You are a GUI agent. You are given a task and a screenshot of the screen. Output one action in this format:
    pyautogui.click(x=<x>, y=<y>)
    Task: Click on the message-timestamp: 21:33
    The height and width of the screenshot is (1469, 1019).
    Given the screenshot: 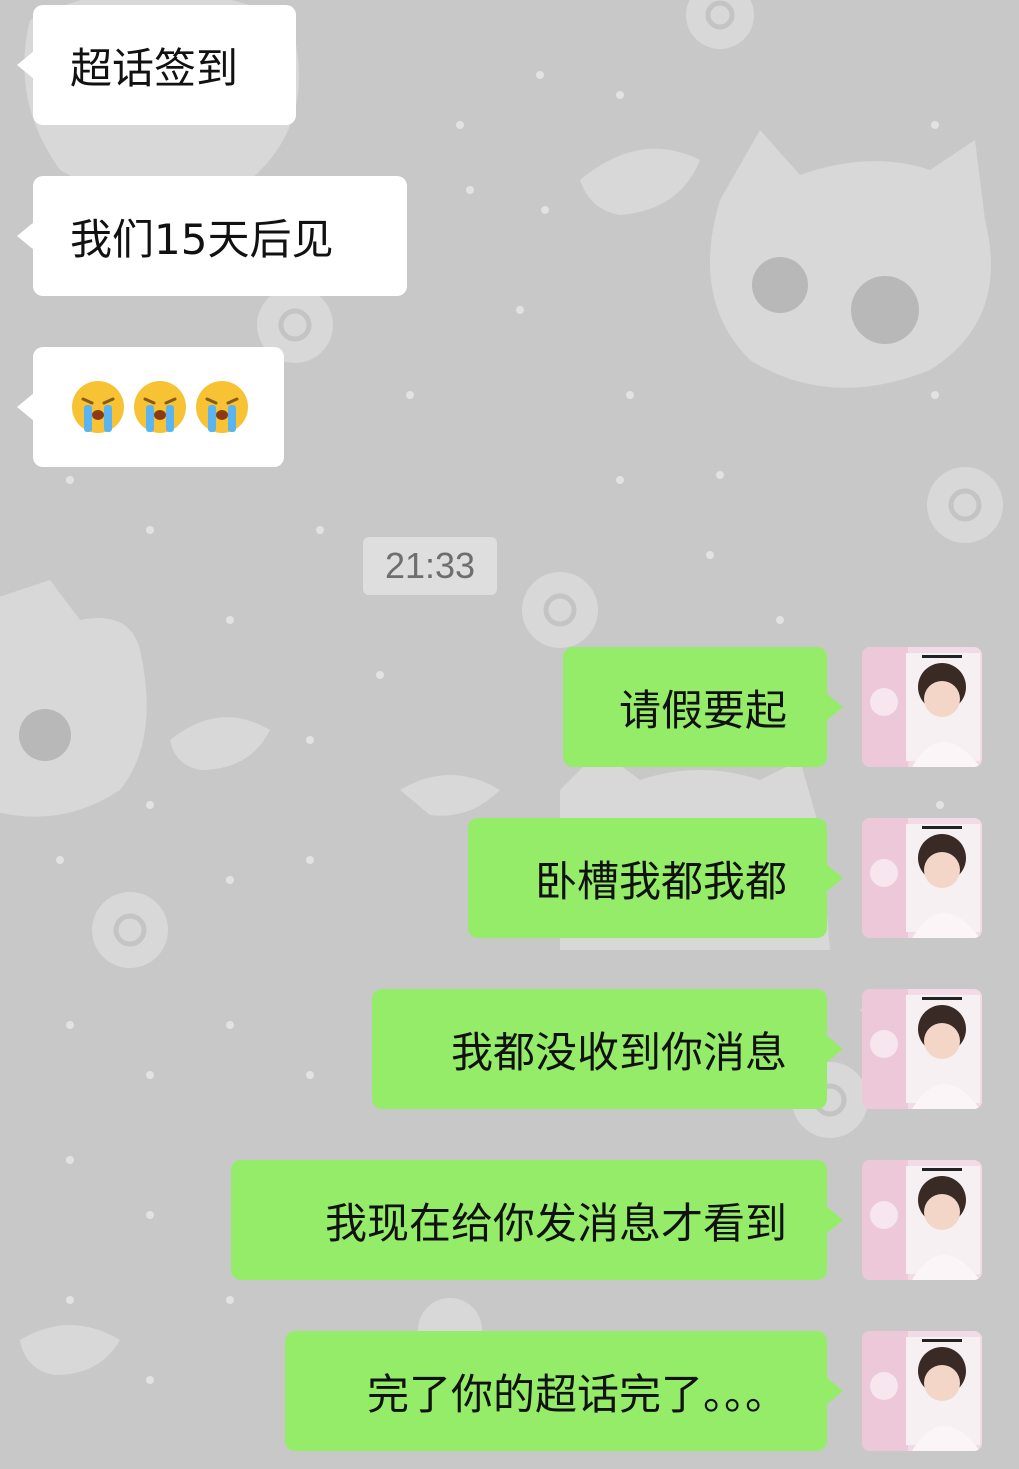 What is the action you would take?
    pyautogui.click(x=430, y=566)
    